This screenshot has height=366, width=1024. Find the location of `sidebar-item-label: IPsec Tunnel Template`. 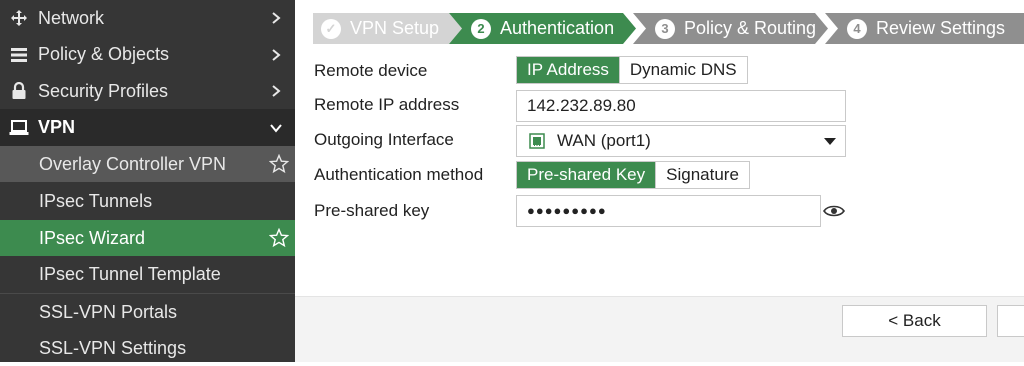

sidebar-item-label: IPsec Tunnel Template is located at coordinates (130, 274).